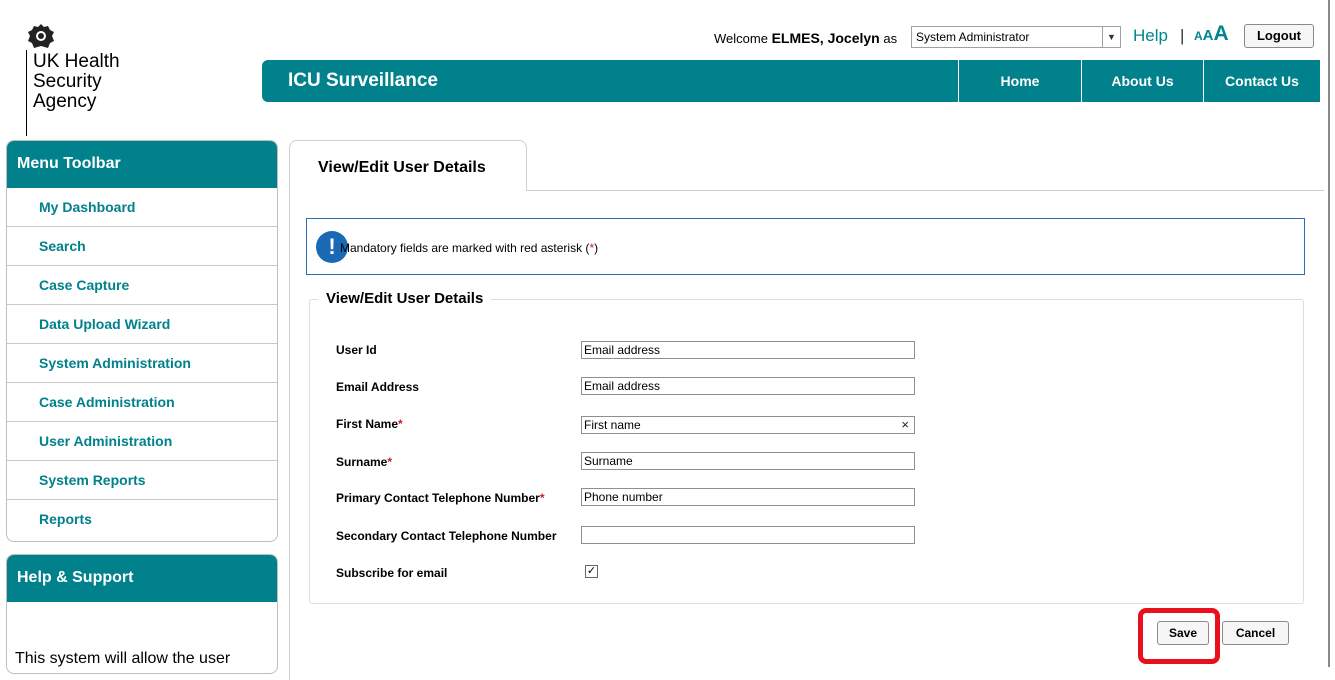 Image resolution: width=1335 pixels, height=680 pixels. What do you see at coordinates (1150, 36) in the screenshot?
I see `help-link: Help` at bounding box center [1150, 36].